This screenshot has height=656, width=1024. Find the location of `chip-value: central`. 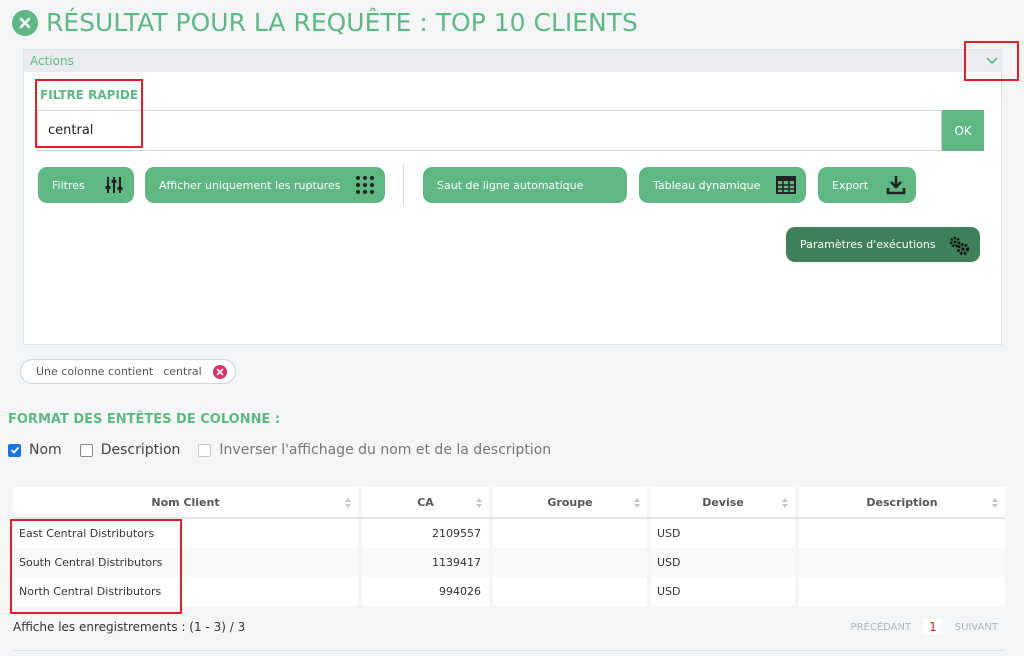

chip-value: central is located at coordinates (182, 371).